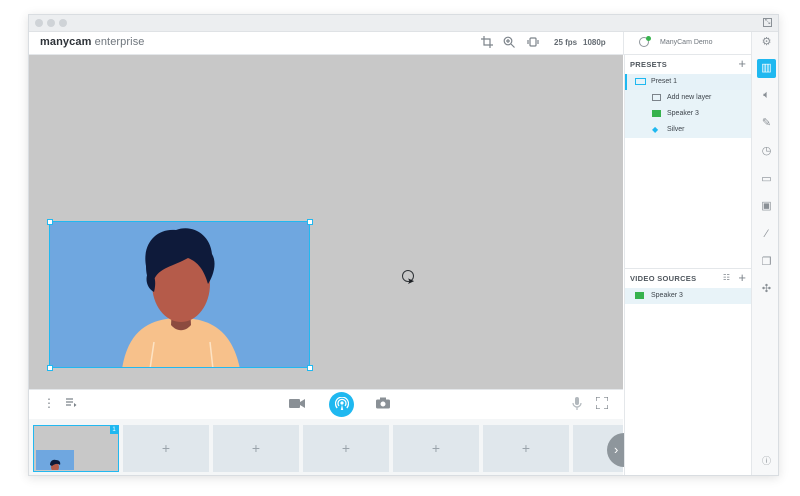 This screenshot has width=800, height=496. I want to click on info-icon: ⓘ, so click(766, 461).